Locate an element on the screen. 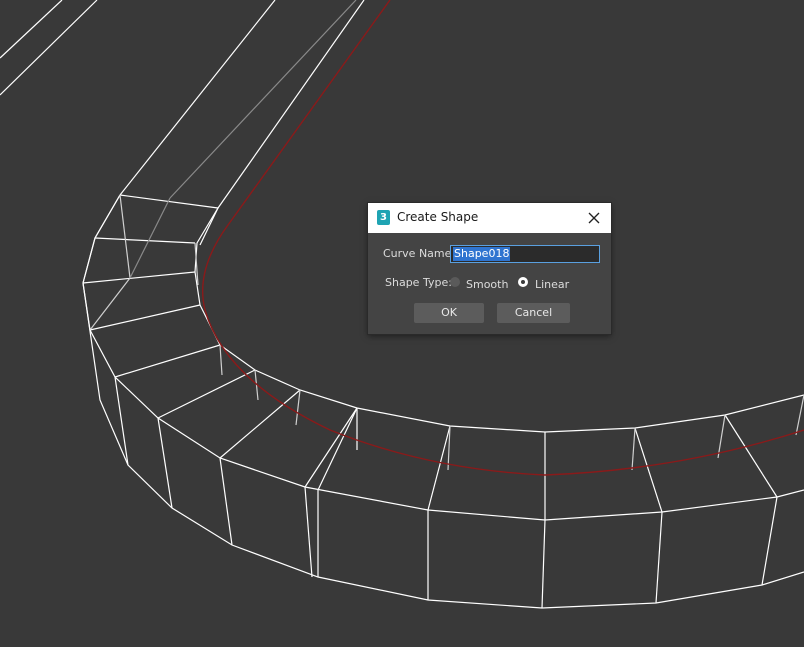 The width and height of the screenshot is (804, 647). ok-button: OK is located at coordinates (449, 313).